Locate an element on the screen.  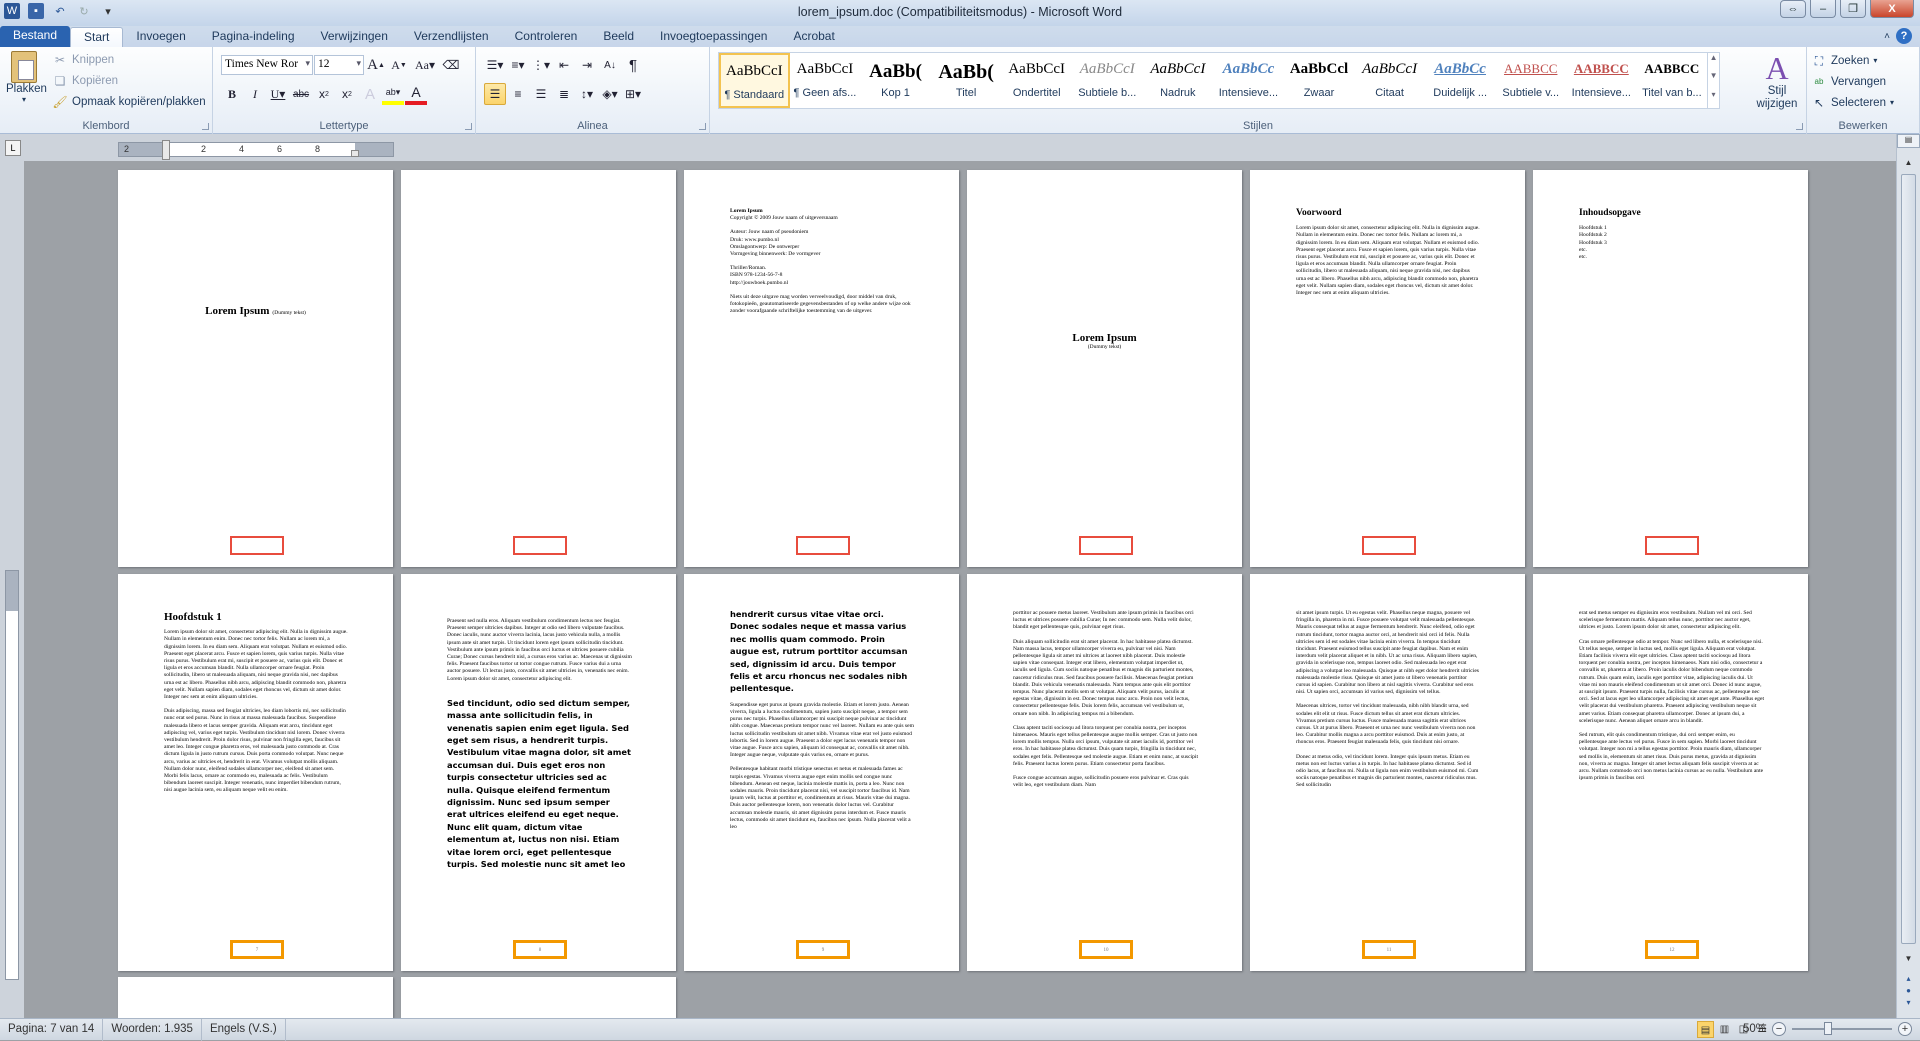
style-0: AaBbCcI ¶ Standaard is located at coordinates (754, 80).